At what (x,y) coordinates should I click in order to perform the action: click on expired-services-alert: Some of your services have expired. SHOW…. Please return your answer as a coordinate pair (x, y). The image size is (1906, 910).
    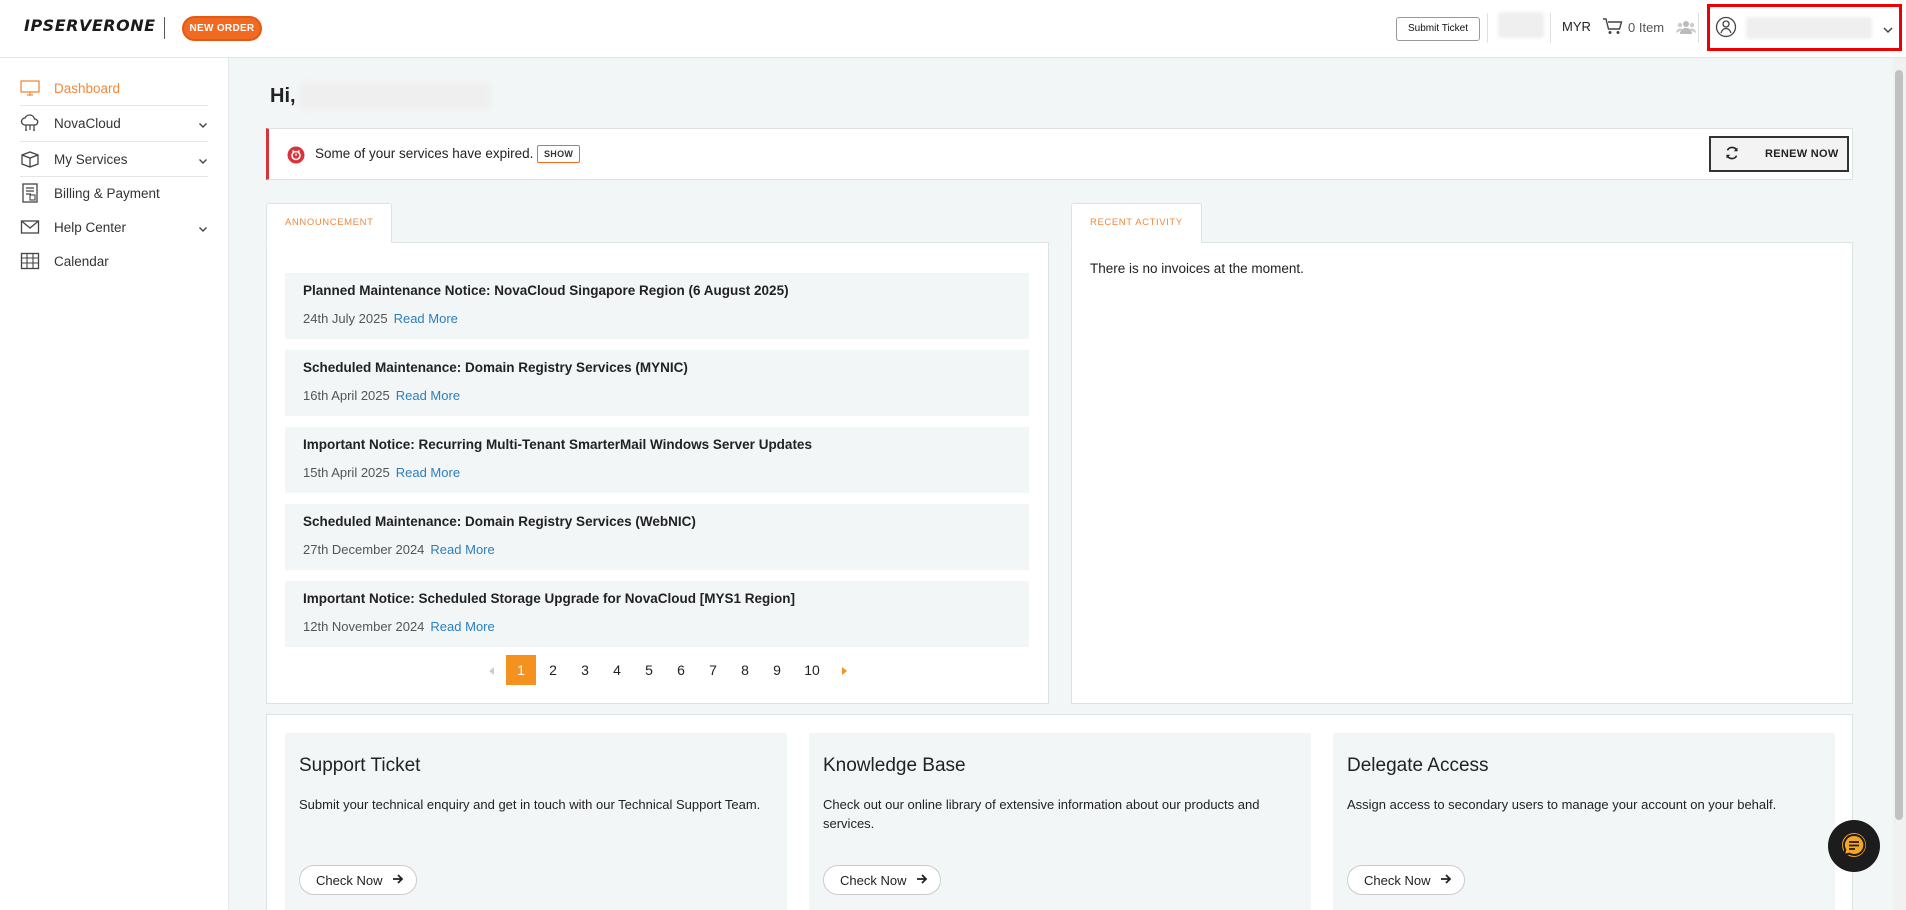
    Looking at the image, I should click on (1059, 154).